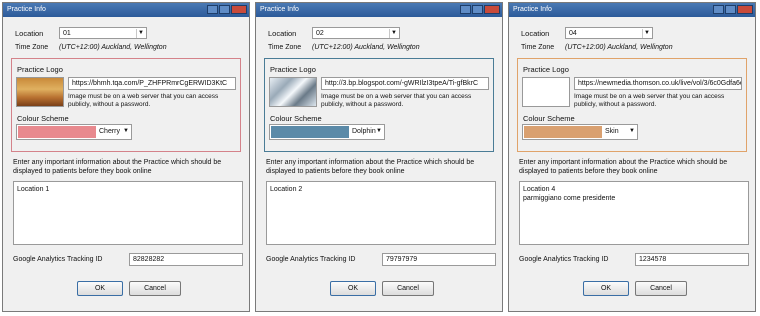 This screenshot has width=760, height=316. What do you see at coordinates (320, 33) in the screenshot?
I see `location-value: 02` at bounding box center [320, 33].